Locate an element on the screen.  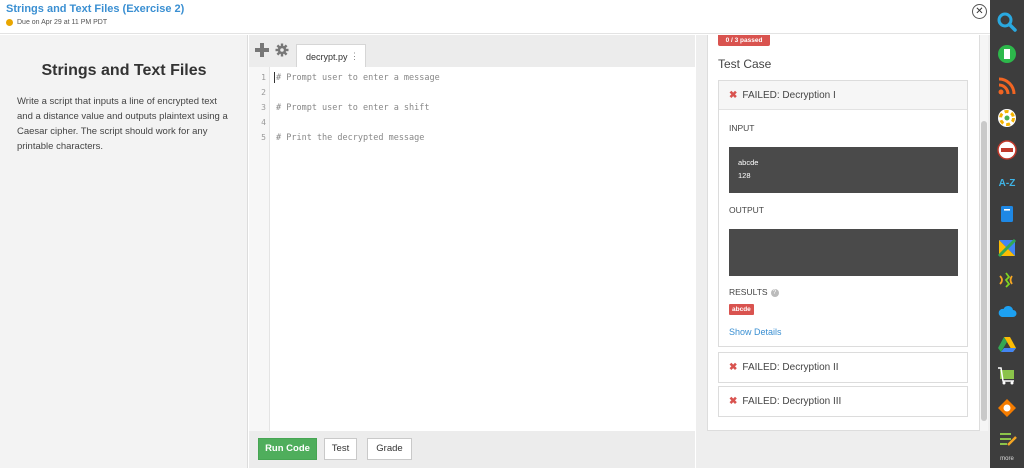
description-title: Strings and Text Files is located at coordinates (124, 70).